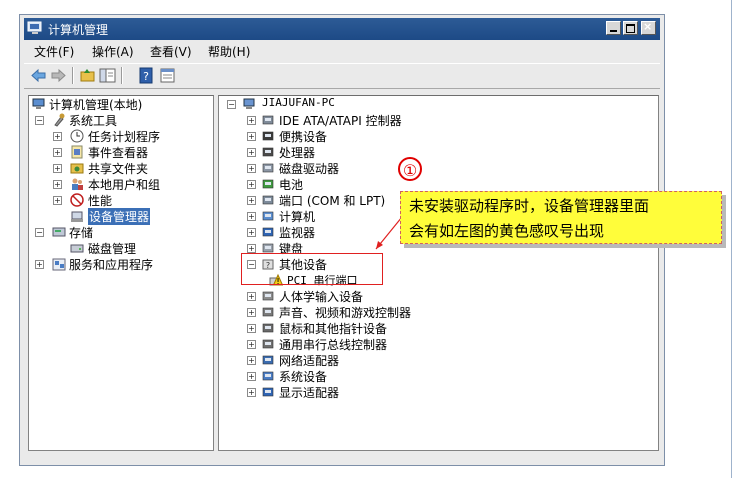  I want to click on device-category-label: 鼠标和其他指针设备, so click(333, 329).